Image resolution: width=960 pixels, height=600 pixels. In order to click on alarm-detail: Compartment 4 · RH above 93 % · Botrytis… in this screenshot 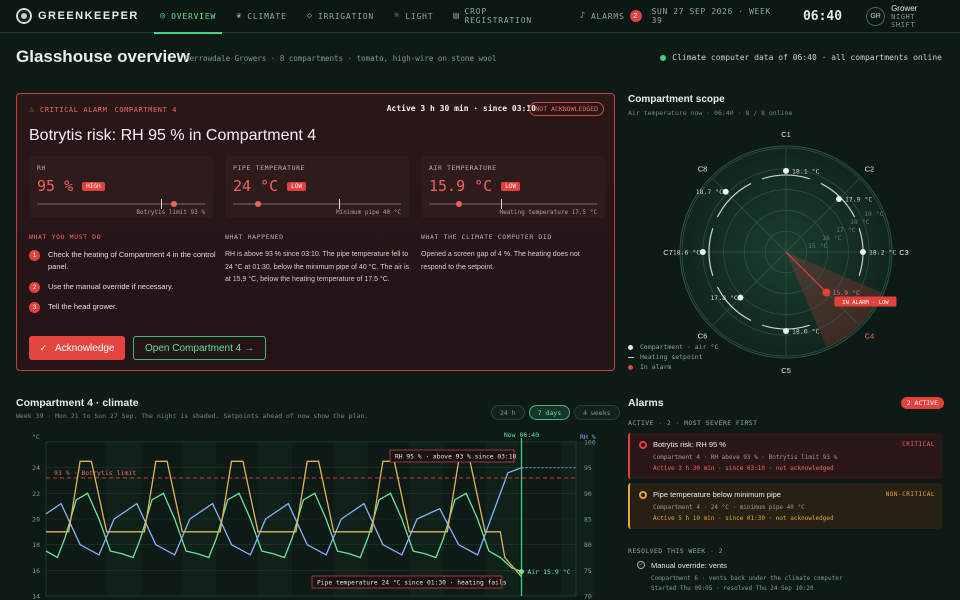, I will do `click(745, 457)`.